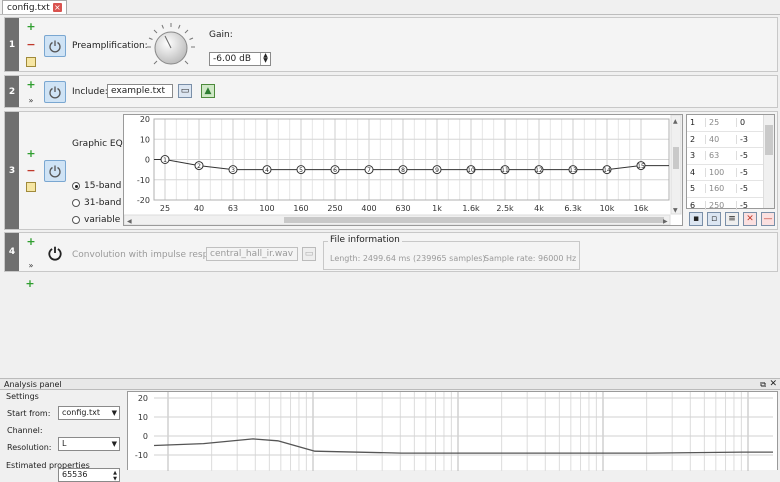 The image size is (780, 482). Describe the element at coordinates (252, 254) in the screenshot. I see `impulse-file-field: central_hall_ir.wav` at that location.